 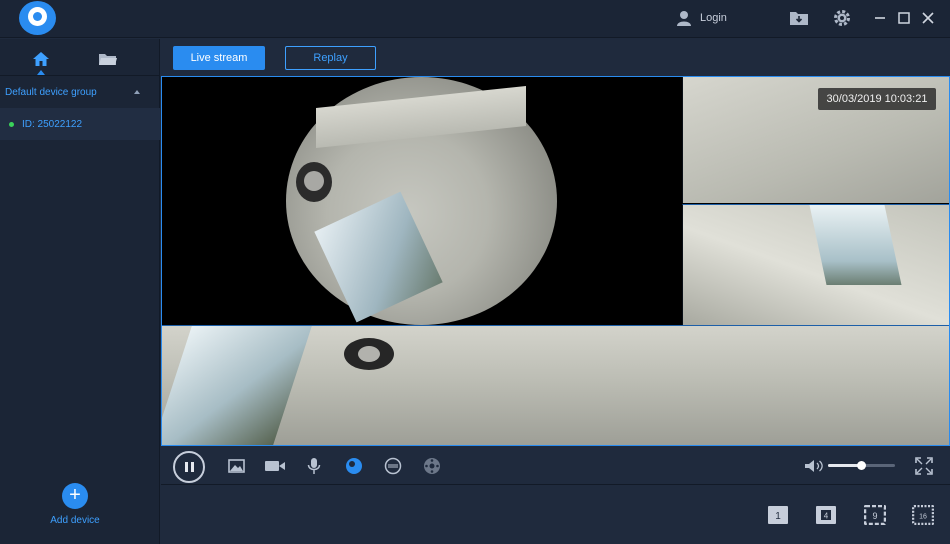 I want to click on layout-9-button: 9, so click(x=875, y=515).